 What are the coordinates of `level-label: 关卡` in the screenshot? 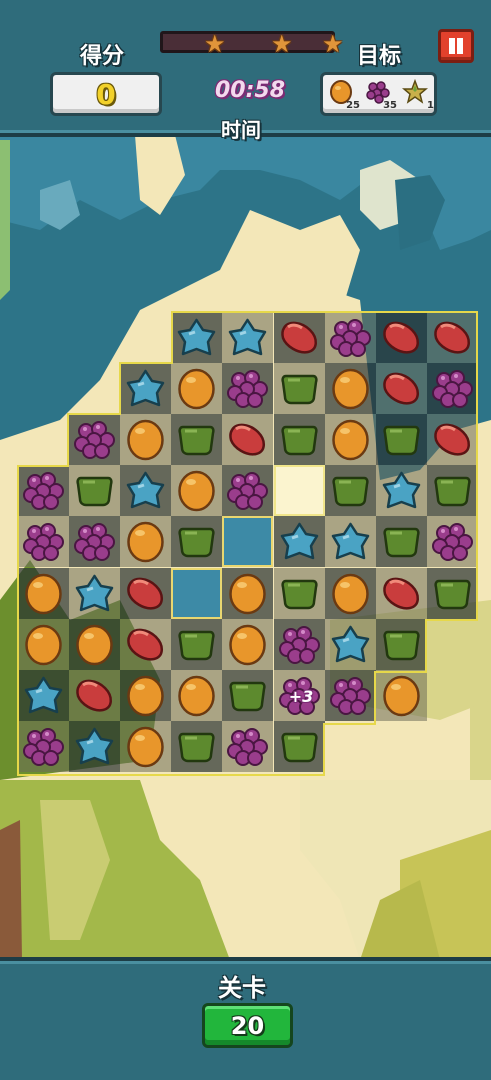 It's located at (242, 988).